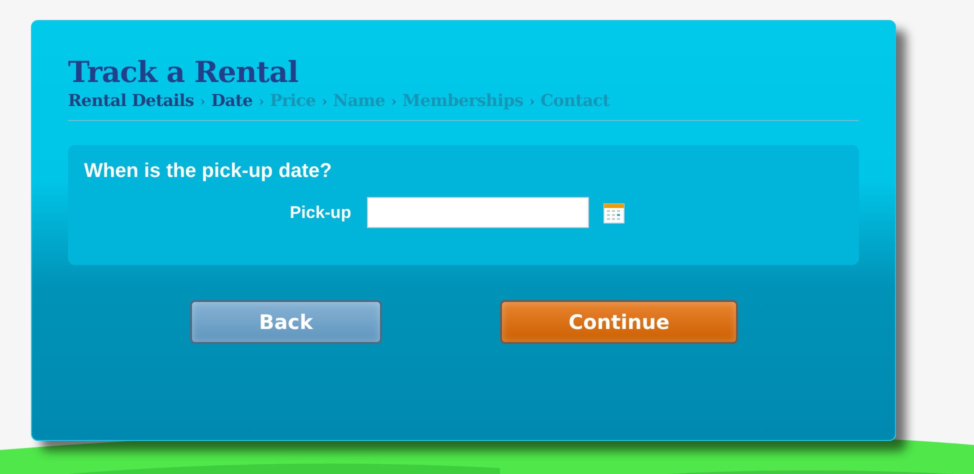 The width and height of the screenshot is (974, 474). What do you see at coordinates (184, 72) in the screenshot?
I see `page-title: Track a Rental` at bounding box center [184, 72].